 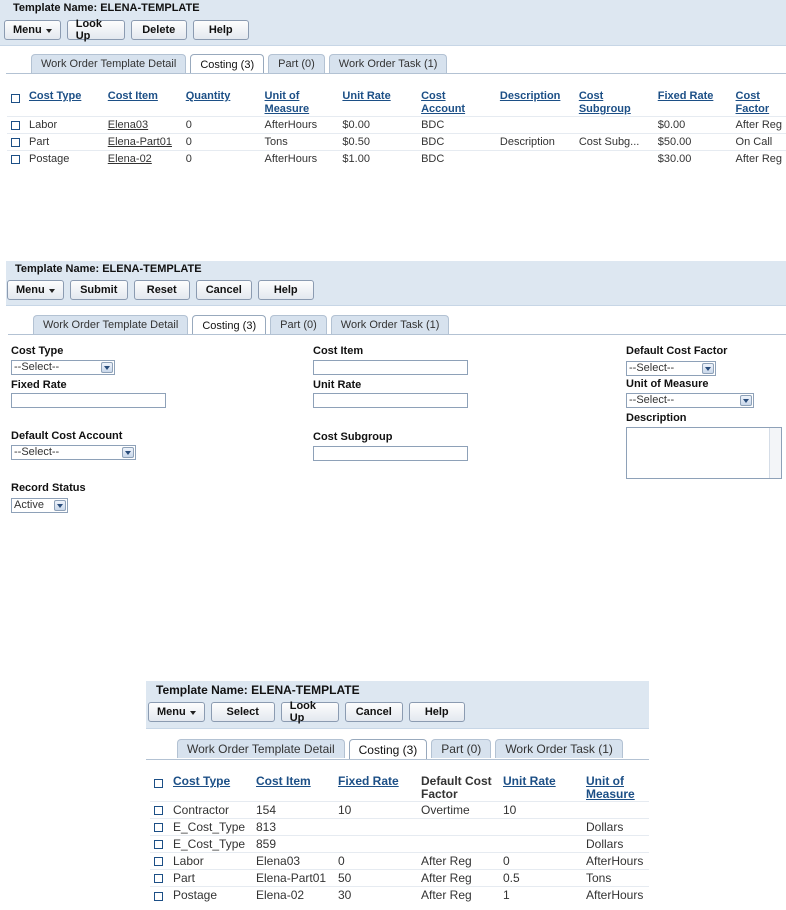 I want to click on table-row: Part Elena-Part01 50 After Reg 0.5 Tons, so click(x=399, y=878).